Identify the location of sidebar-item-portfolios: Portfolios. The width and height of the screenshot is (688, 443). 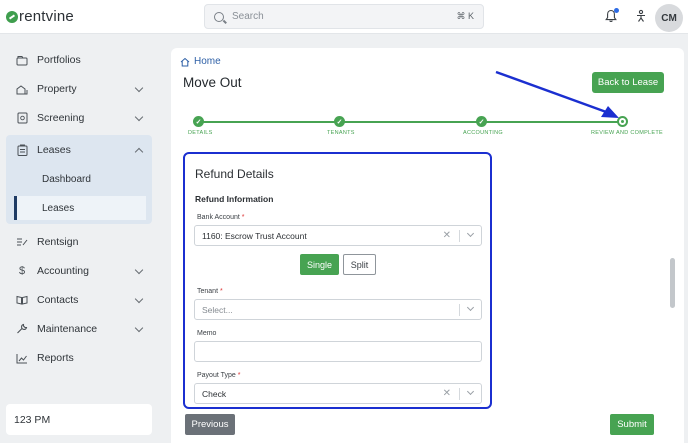
(79, 60).